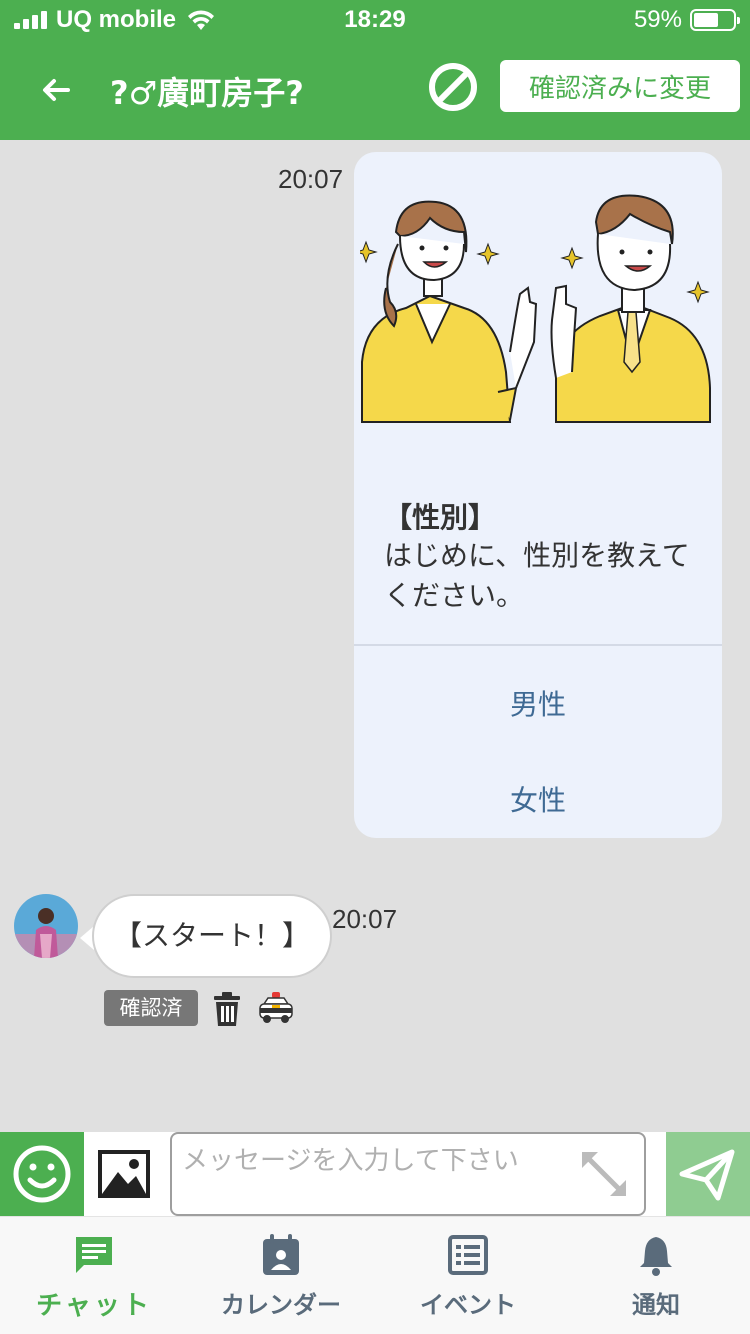 This screenshot has width=750, height=1334. What do you see at coordinates (94, 1275) in the screenshot?
I see `tab-chat: チャット` at bounding box center [94, 1275].